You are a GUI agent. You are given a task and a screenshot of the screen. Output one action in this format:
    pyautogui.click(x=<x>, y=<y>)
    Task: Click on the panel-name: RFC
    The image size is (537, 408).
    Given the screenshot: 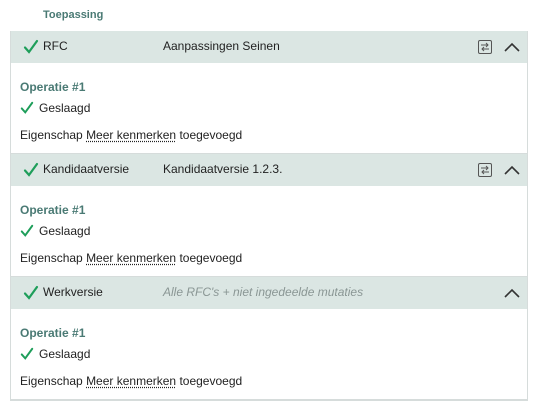 What is the action you would take?
    pyautogui.click(x=55, y=46)
    